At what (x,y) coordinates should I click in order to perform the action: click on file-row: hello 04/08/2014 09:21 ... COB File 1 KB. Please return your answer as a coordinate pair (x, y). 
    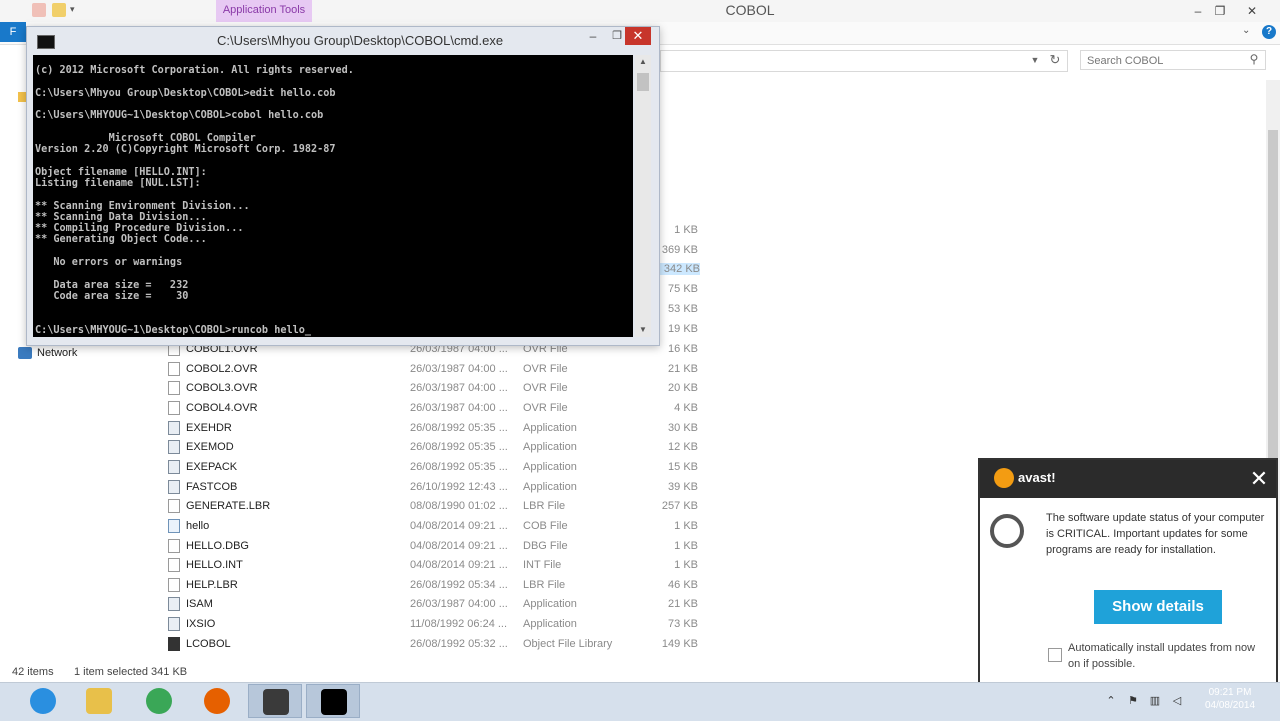
    Looking at the image, I should click on (436, 526).